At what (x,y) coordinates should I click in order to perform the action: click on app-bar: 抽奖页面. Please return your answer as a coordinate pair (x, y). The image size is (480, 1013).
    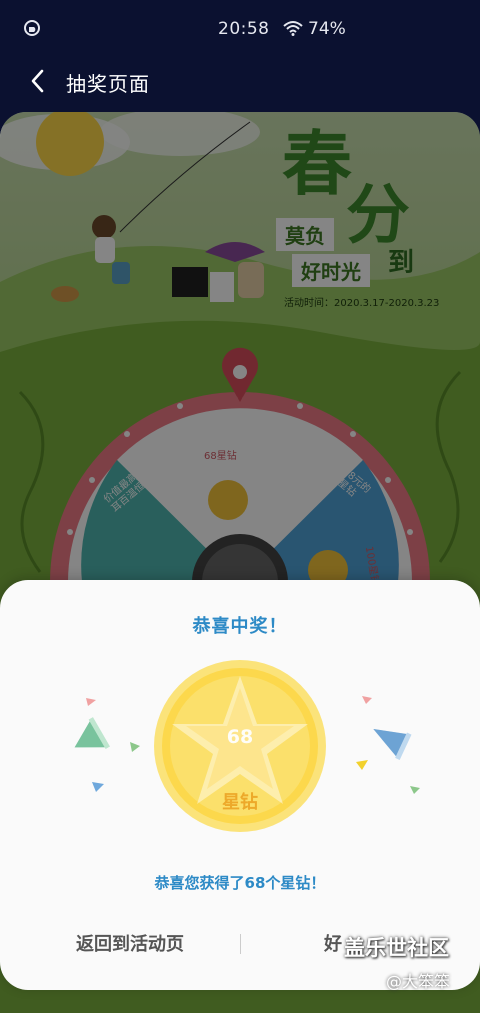
    Looking at the image, I should click on (240, 85).